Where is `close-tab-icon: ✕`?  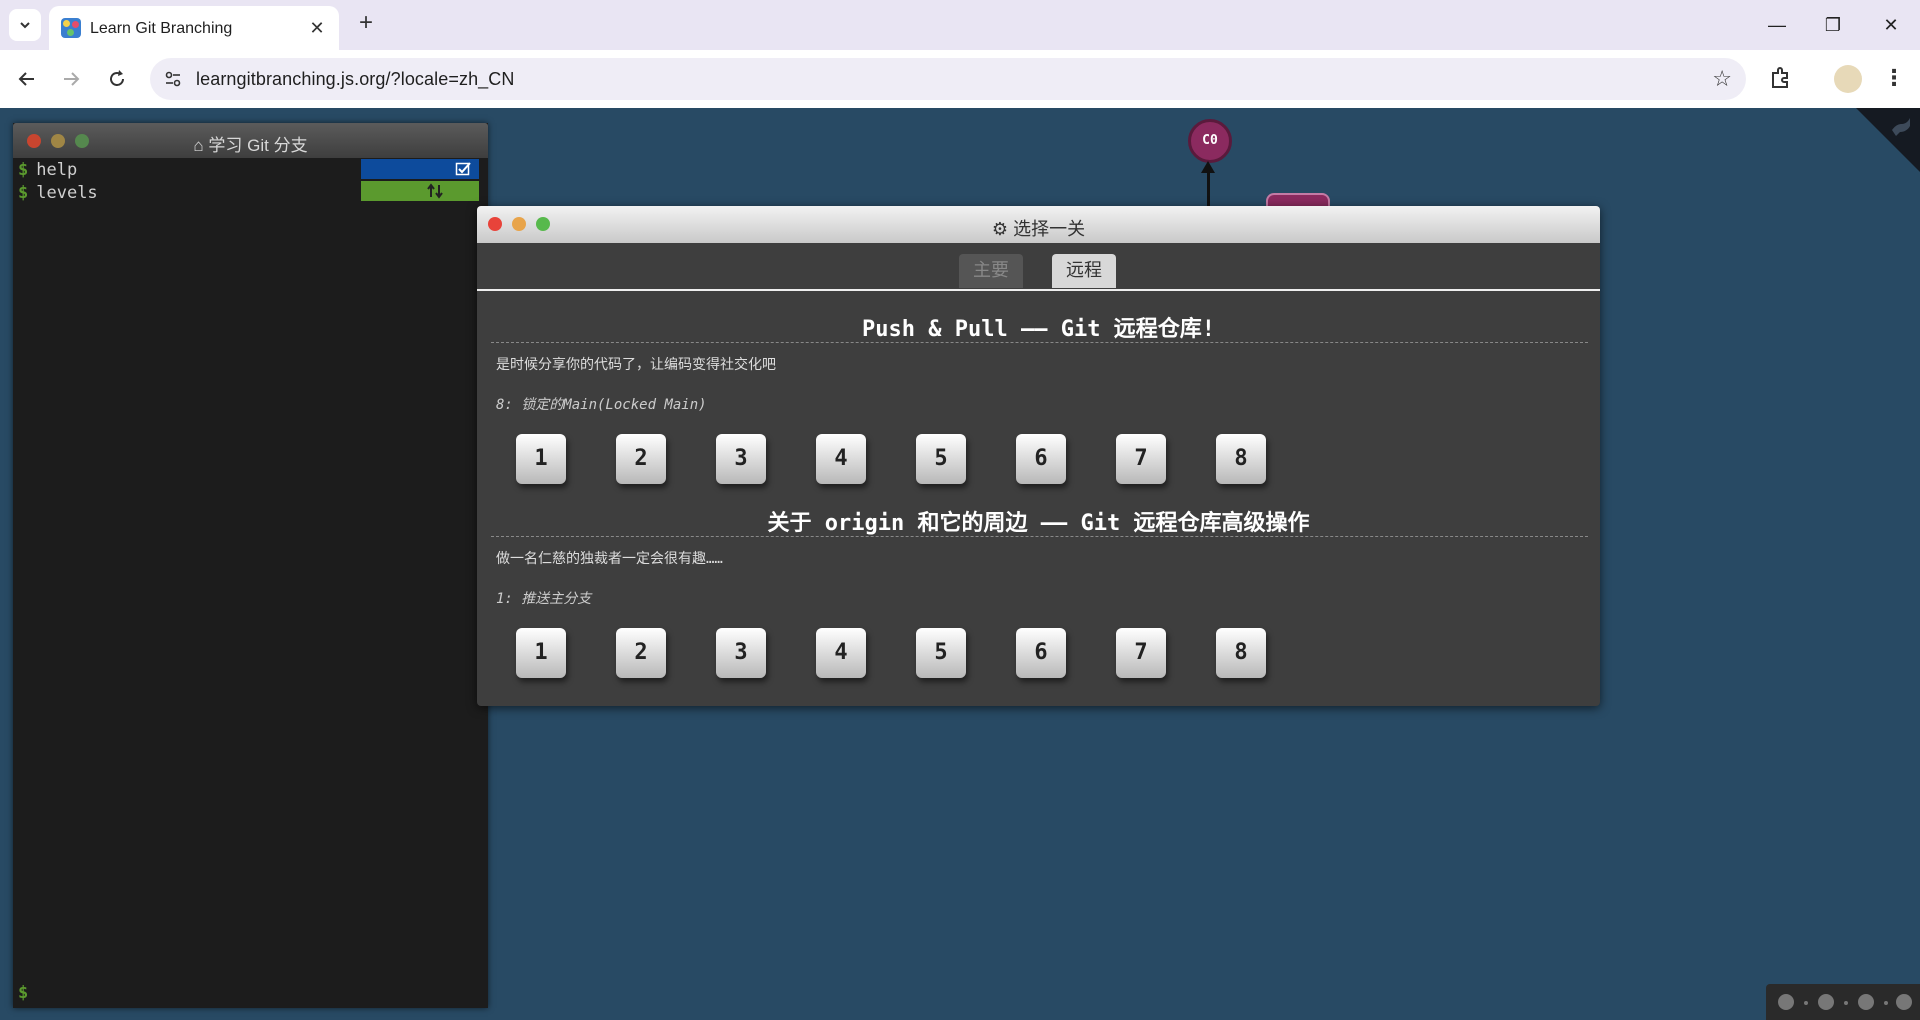
close-tab-icon: ✕ is located at coordinates (317, 28).